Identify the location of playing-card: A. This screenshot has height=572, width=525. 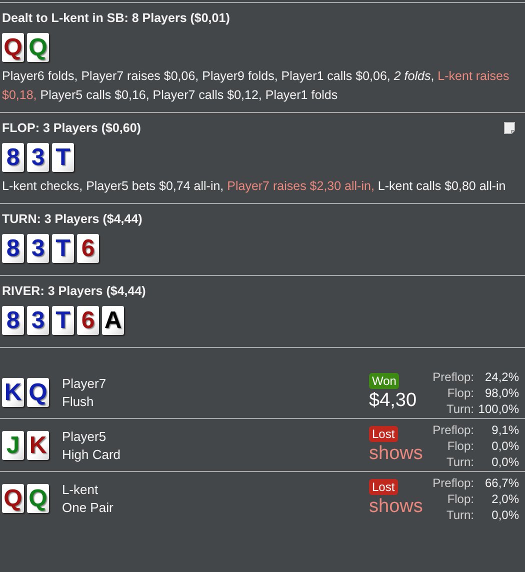
(113, 320).